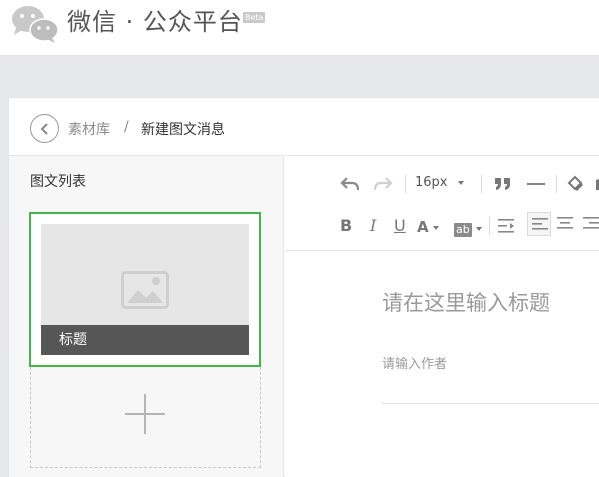  I want to click on redo-button, so click(383, 184).